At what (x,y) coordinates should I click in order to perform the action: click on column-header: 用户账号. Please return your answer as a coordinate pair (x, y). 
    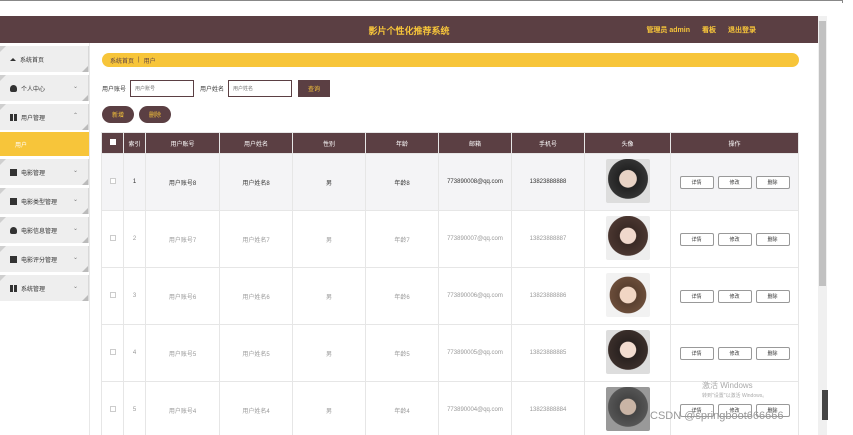
    Looking at the image, I should click on (182, 143).